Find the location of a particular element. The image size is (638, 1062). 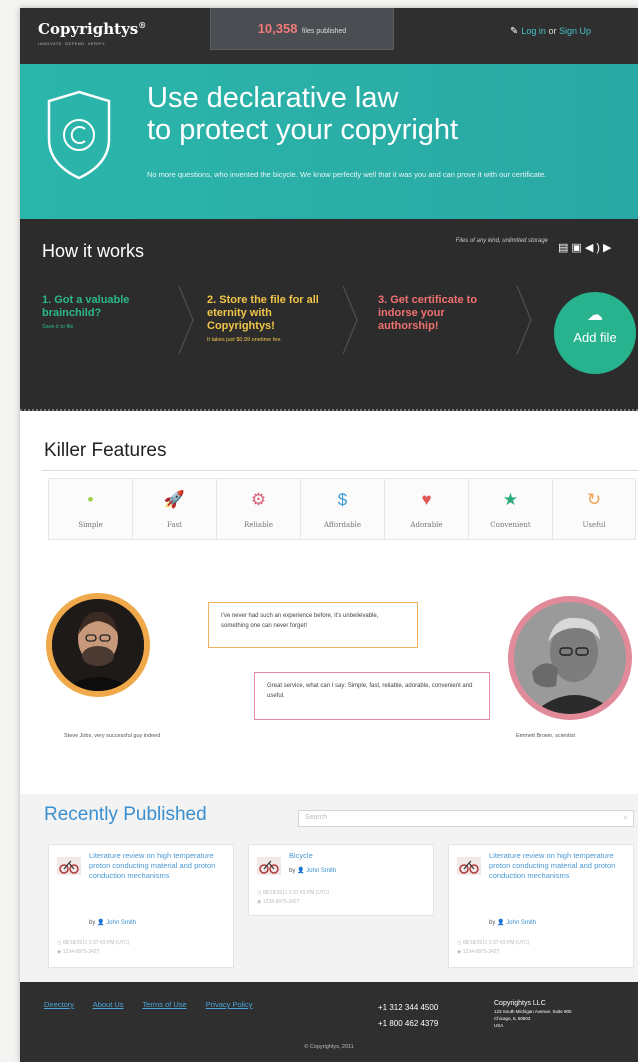

feature-adorable: ♥ Adorable is located at coordinates (426, 509).